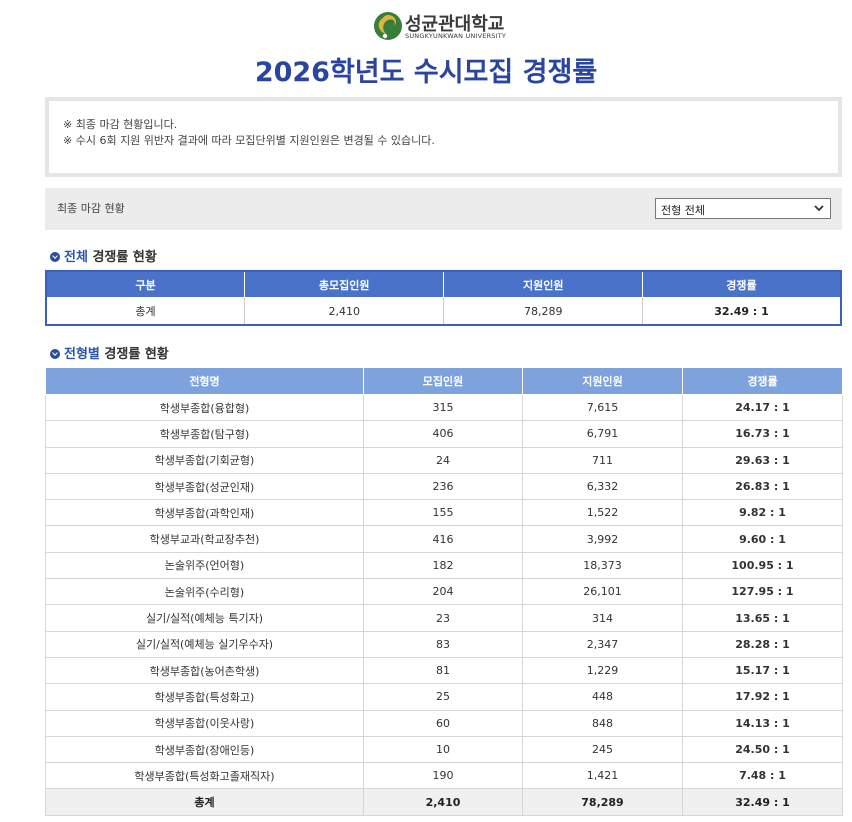  I want to click on table-cell: 논술위주(수리형), so click(204, 592).